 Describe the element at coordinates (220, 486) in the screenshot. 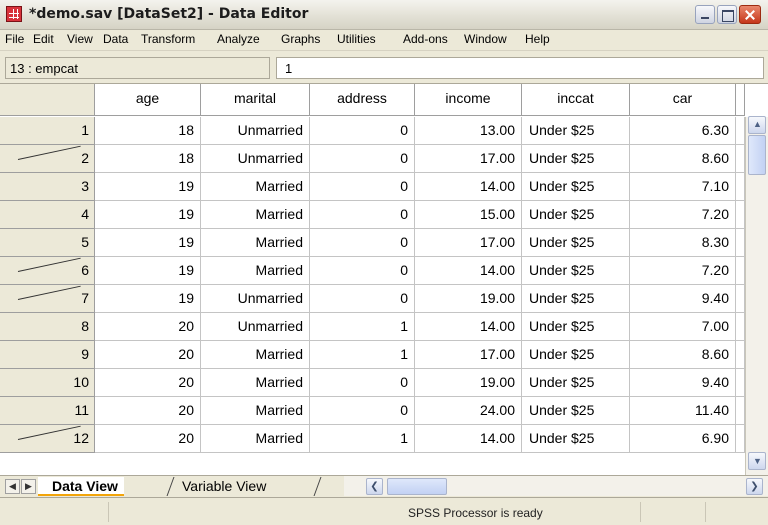

I see `tab-variable-view: Variable View` at that location.